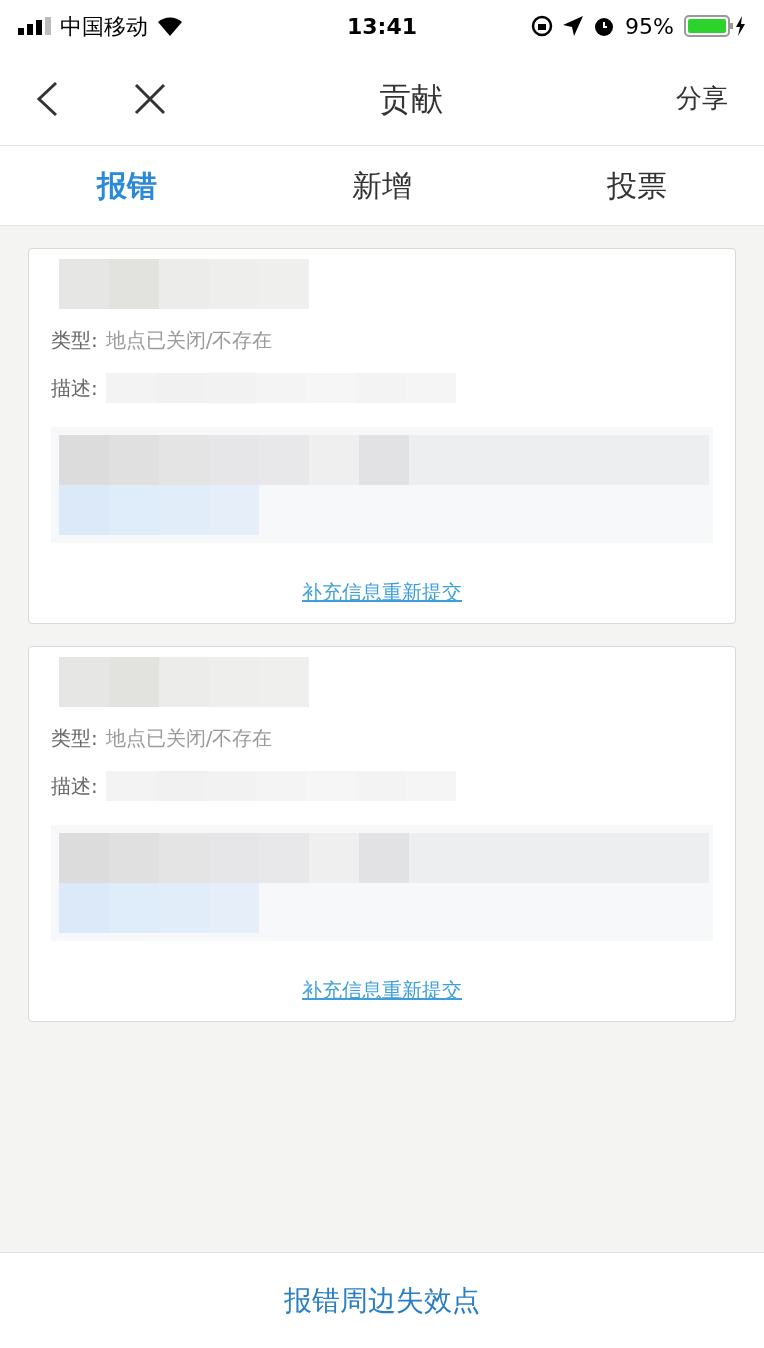  I want to click on tab: 报错, so click(127, 185).